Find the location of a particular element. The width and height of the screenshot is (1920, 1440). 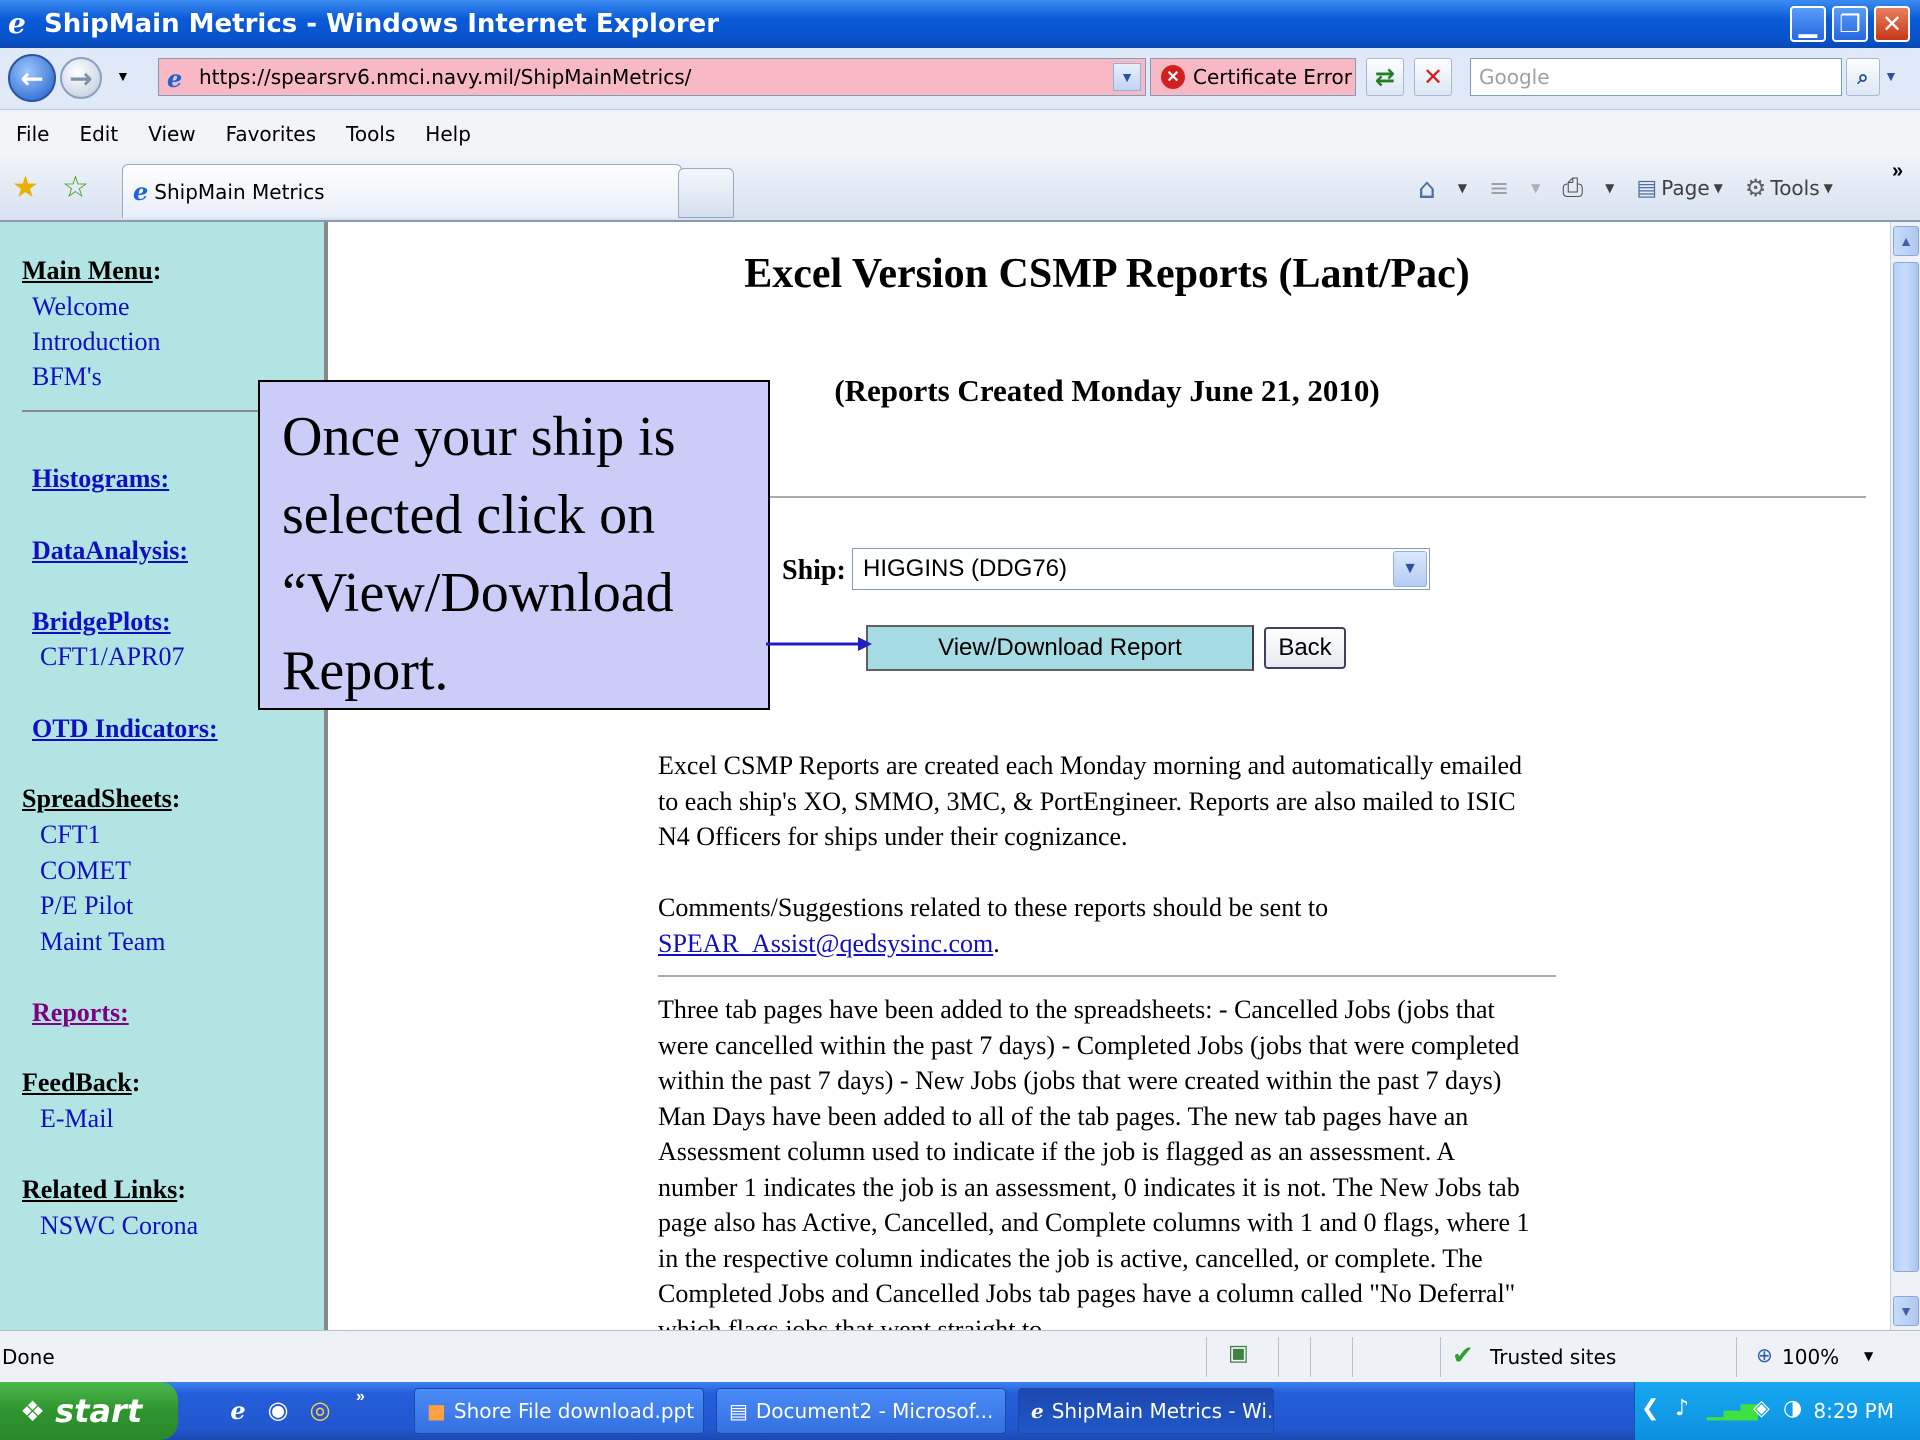

chevron-down-icon: ▼ is located at coordinates (1410, 569).